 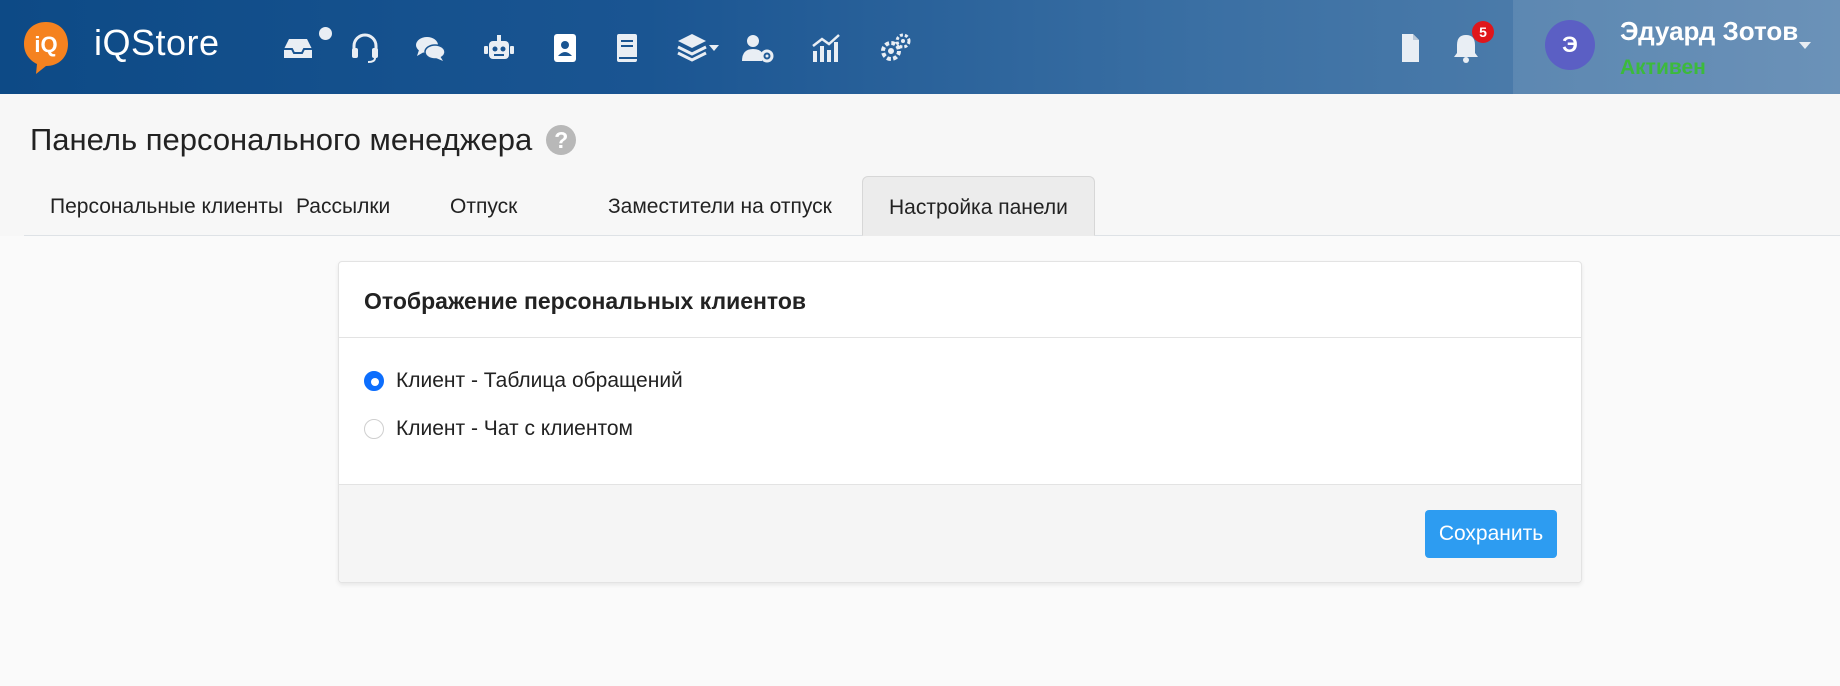 What do you see at coordinates (514, 428) in the screenshot?
I see `radio-option-label: Клиент - Чат с клиентом` at bounding box center [514, 428].